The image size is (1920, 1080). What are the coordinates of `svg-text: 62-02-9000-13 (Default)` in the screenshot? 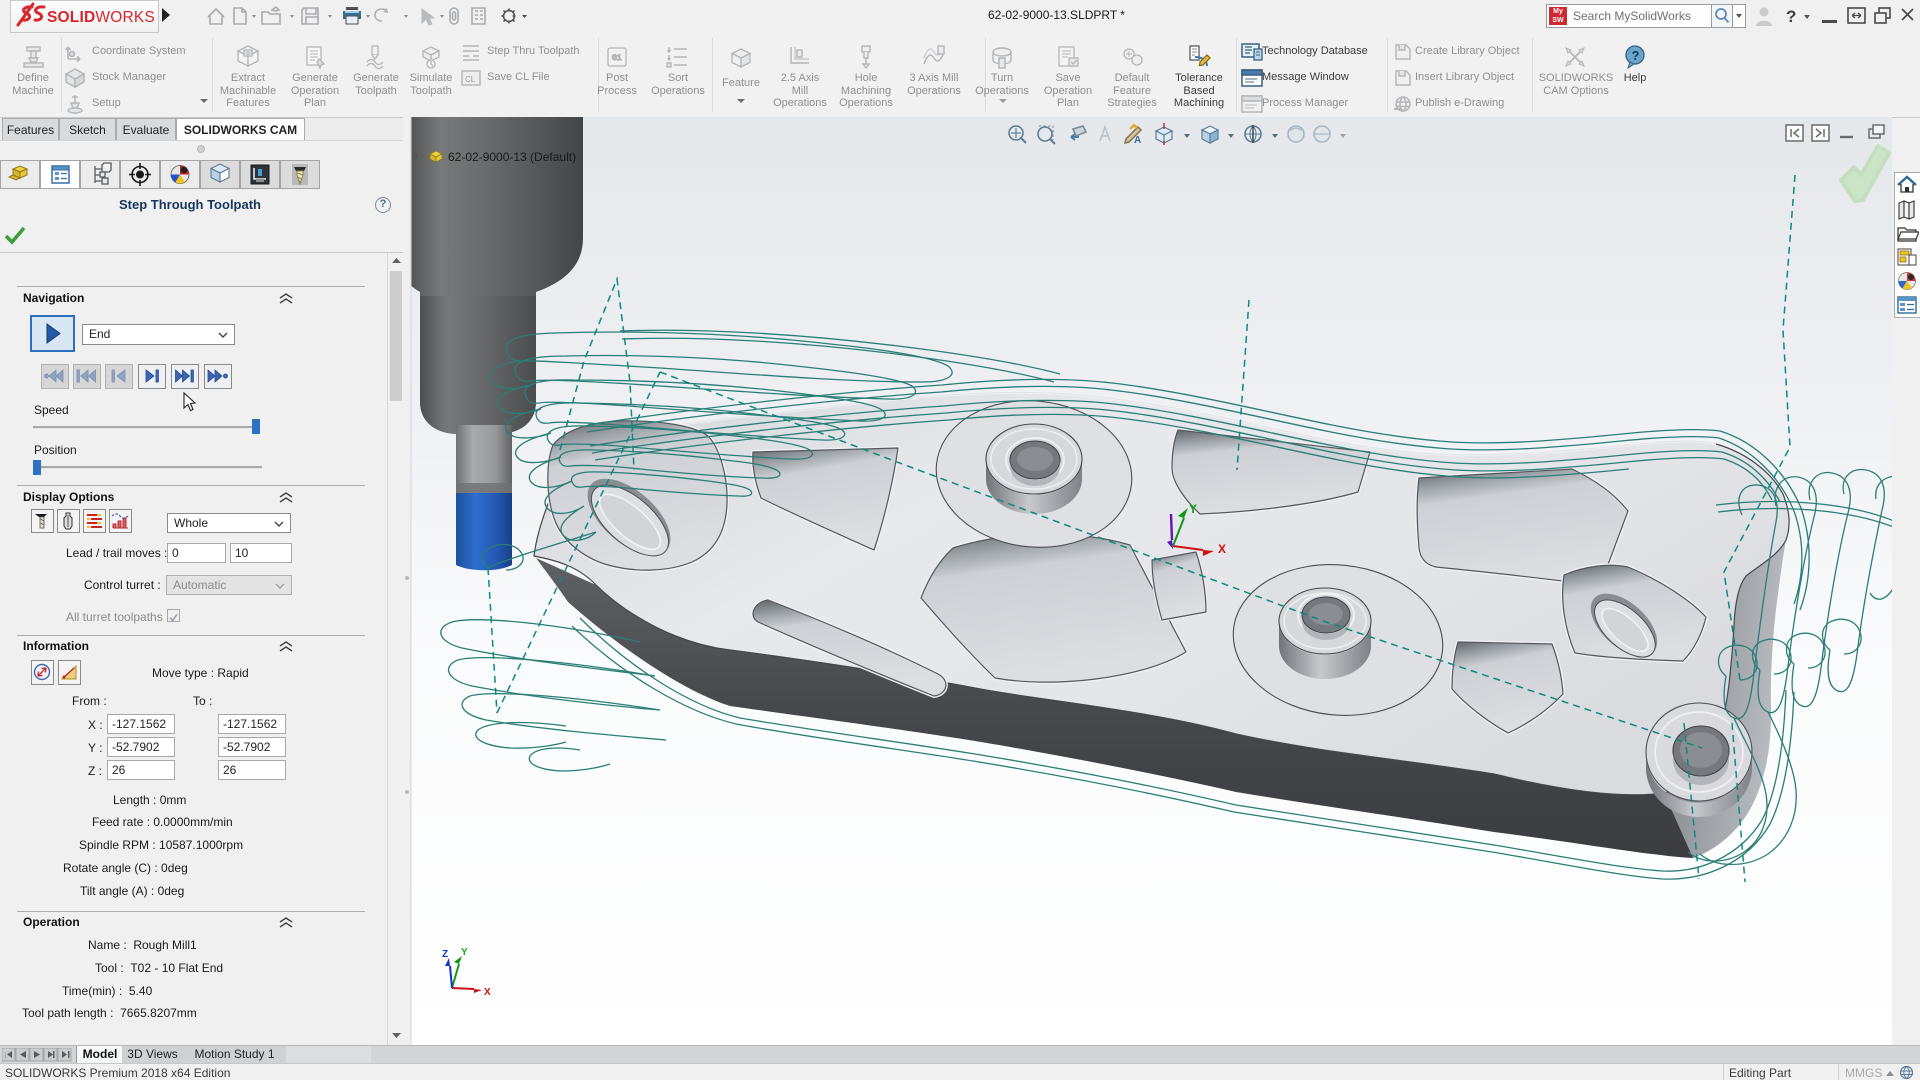 It's located at (512, 157).